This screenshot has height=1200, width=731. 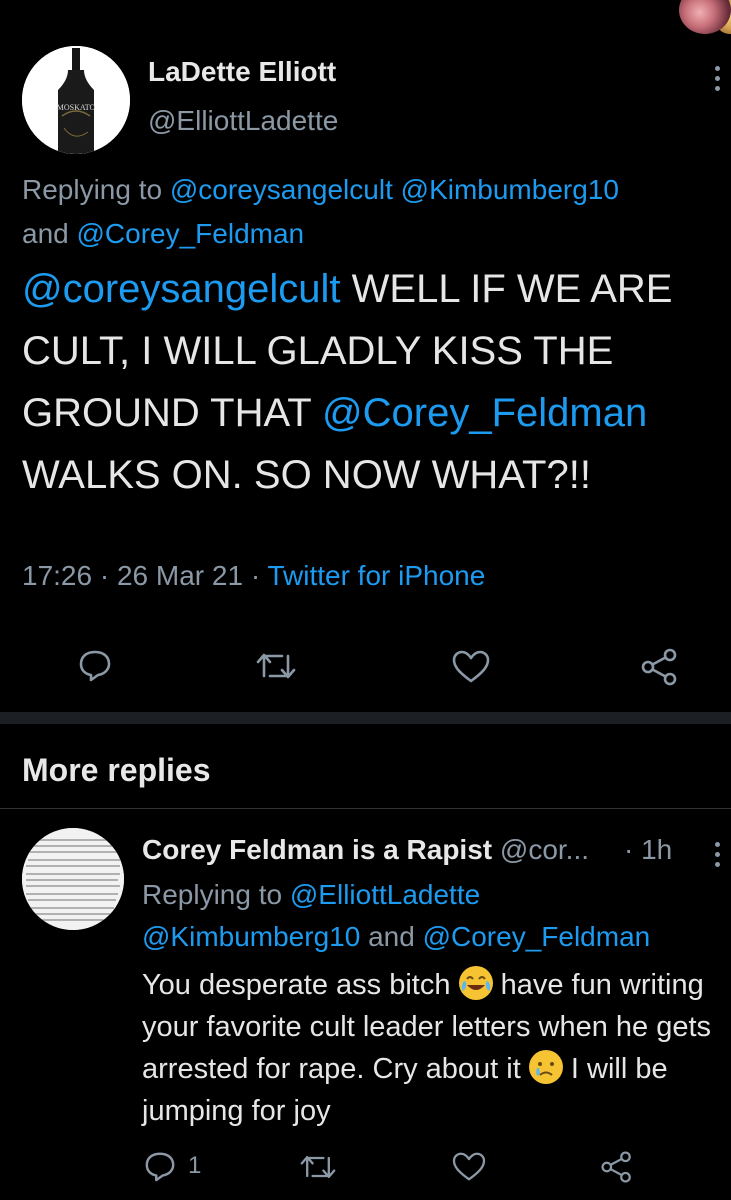 I want to click on tweet-source: Twitter for iPhone, so click(x=376, y=575).